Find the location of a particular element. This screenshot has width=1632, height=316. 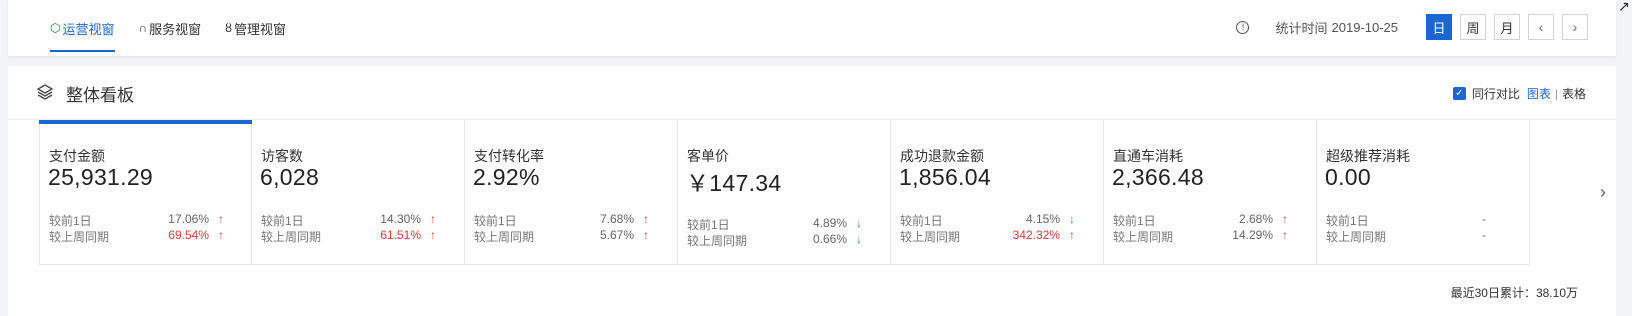

tab-operations: ⬡ 运营视窗 is located at coordinates (82, 28).